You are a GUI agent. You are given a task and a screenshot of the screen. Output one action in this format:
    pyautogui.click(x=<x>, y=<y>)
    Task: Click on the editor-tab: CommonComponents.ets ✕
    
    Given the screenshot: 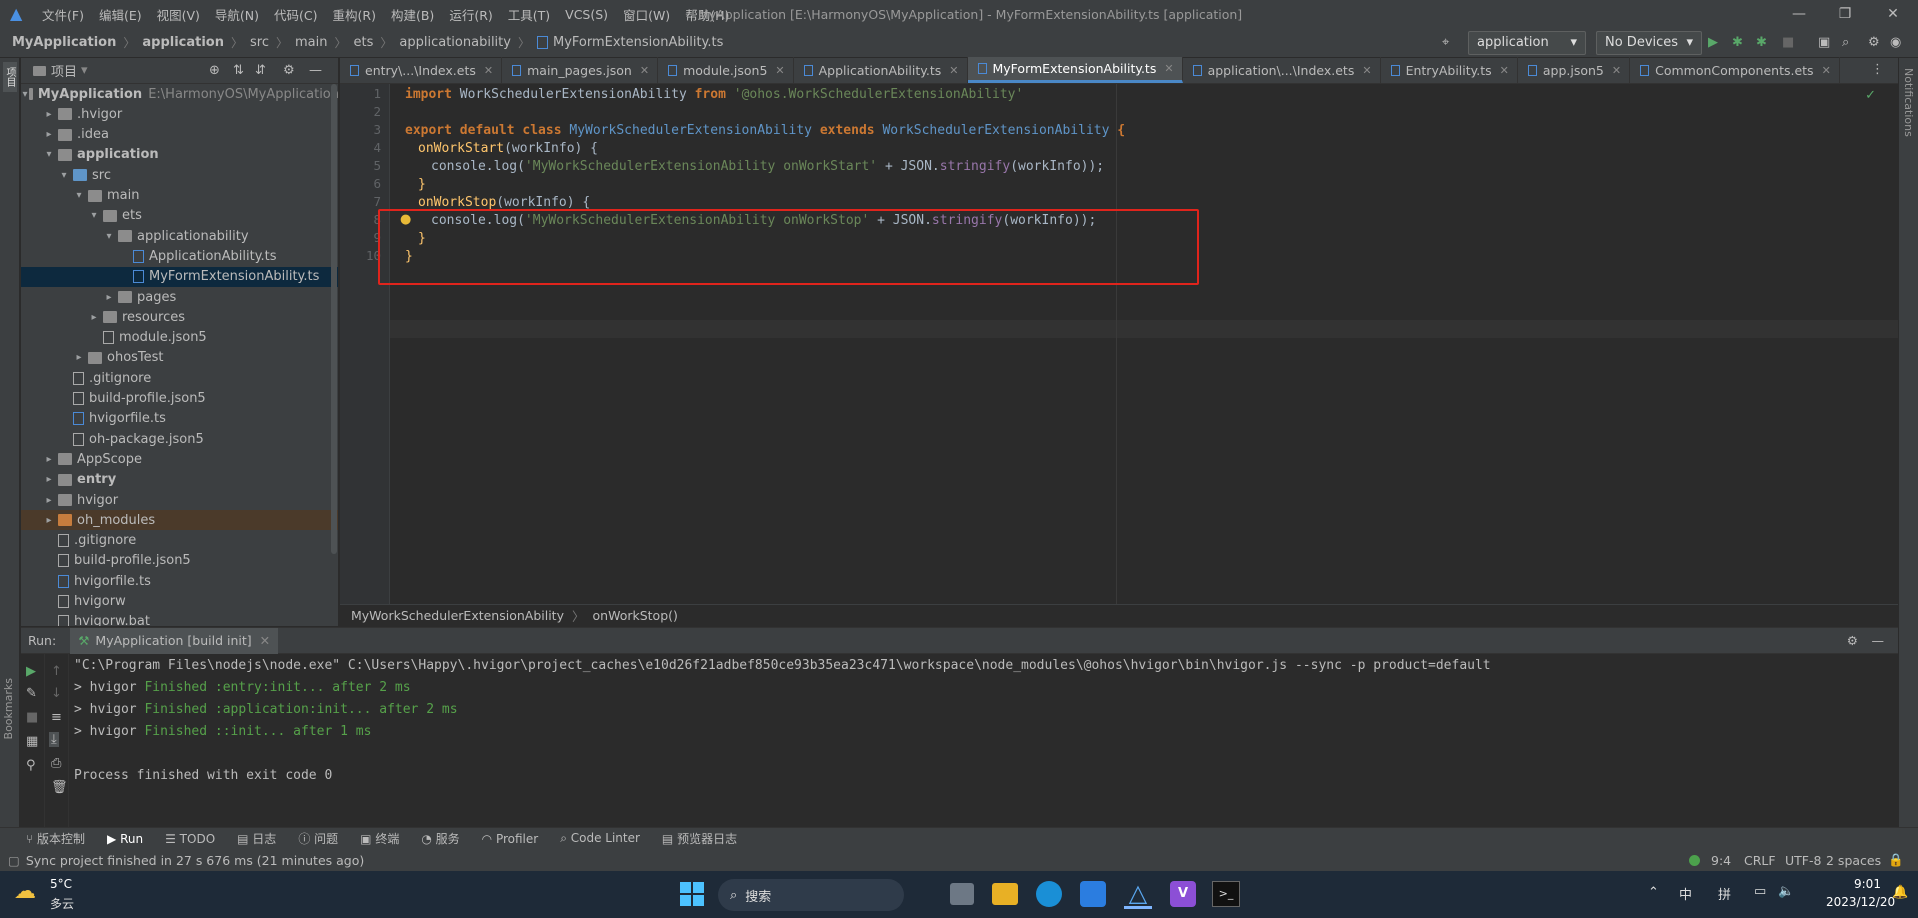 What is the action you would take?
    pyautogui.click(x=1735, y=70)
    